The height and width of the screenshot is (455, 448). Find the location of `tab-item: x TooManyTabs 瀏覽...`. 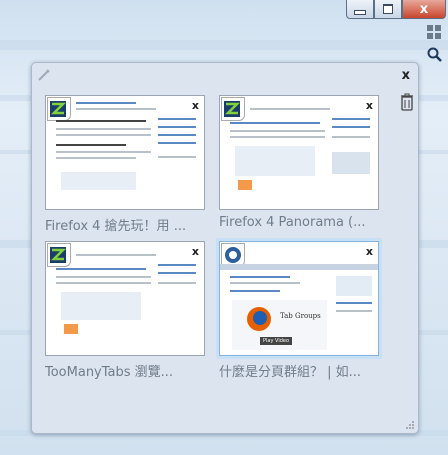

tab-item: x TooManyTabs 瀏覽... is located at coordinates (125, 310).